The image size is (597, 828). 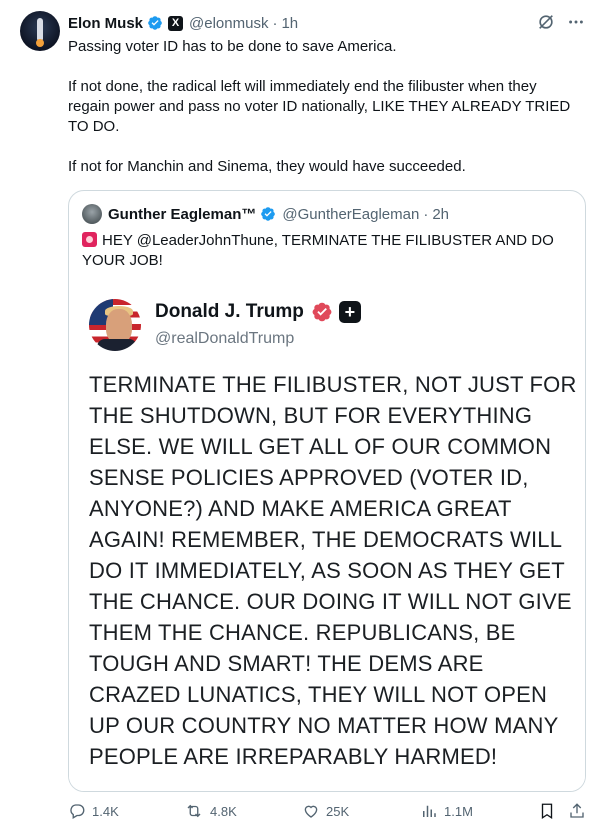 I want to click on bookmark-button, so click(x=550, y=811).